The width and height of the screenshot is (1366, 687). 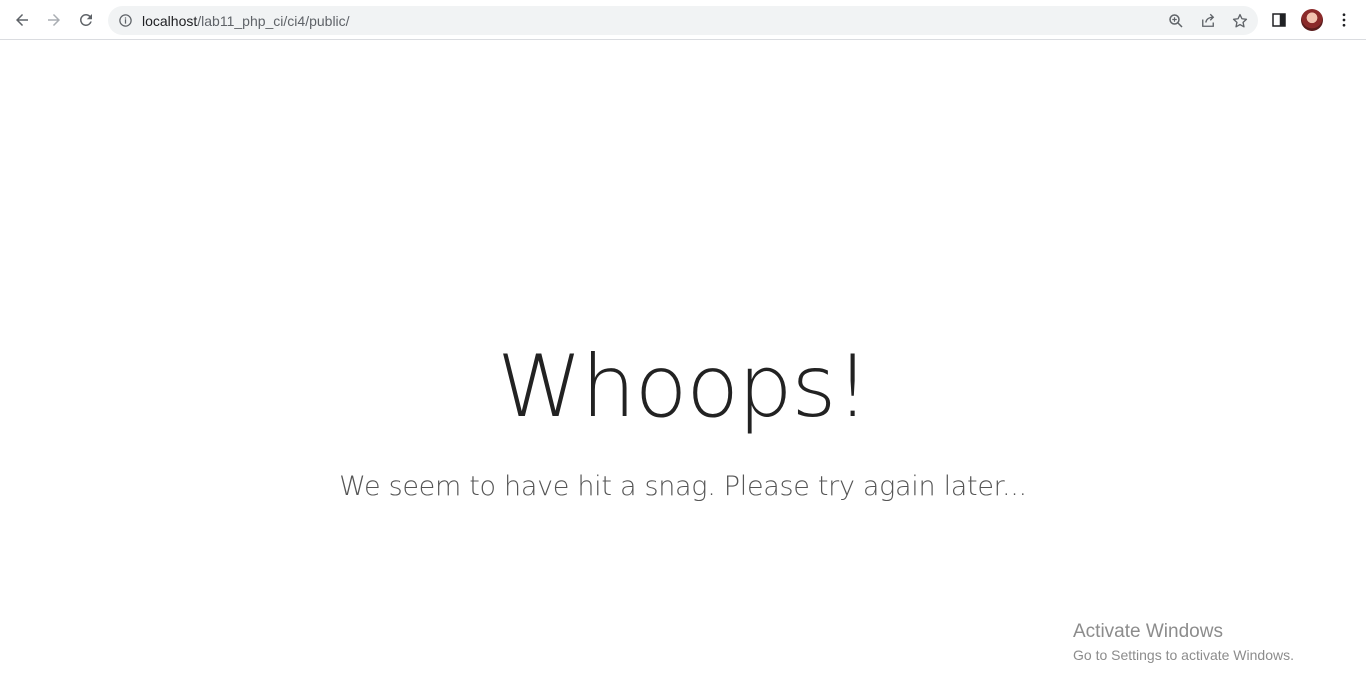 I want to click on back-arrow-icon, so click(x=22, y=20).